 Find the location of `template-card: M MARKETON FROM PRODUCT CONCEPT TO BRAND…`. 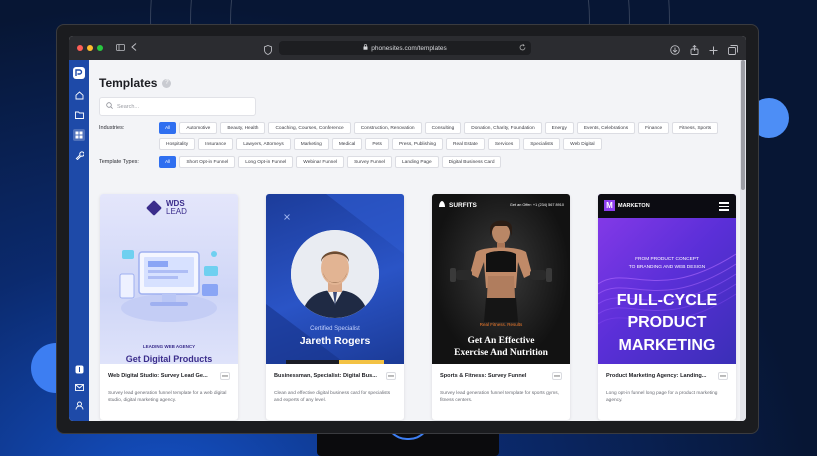

template-card: M MARKETON FROM PRODUCT CONCEPT TO BRAND… is located at coordinates (667, 307).